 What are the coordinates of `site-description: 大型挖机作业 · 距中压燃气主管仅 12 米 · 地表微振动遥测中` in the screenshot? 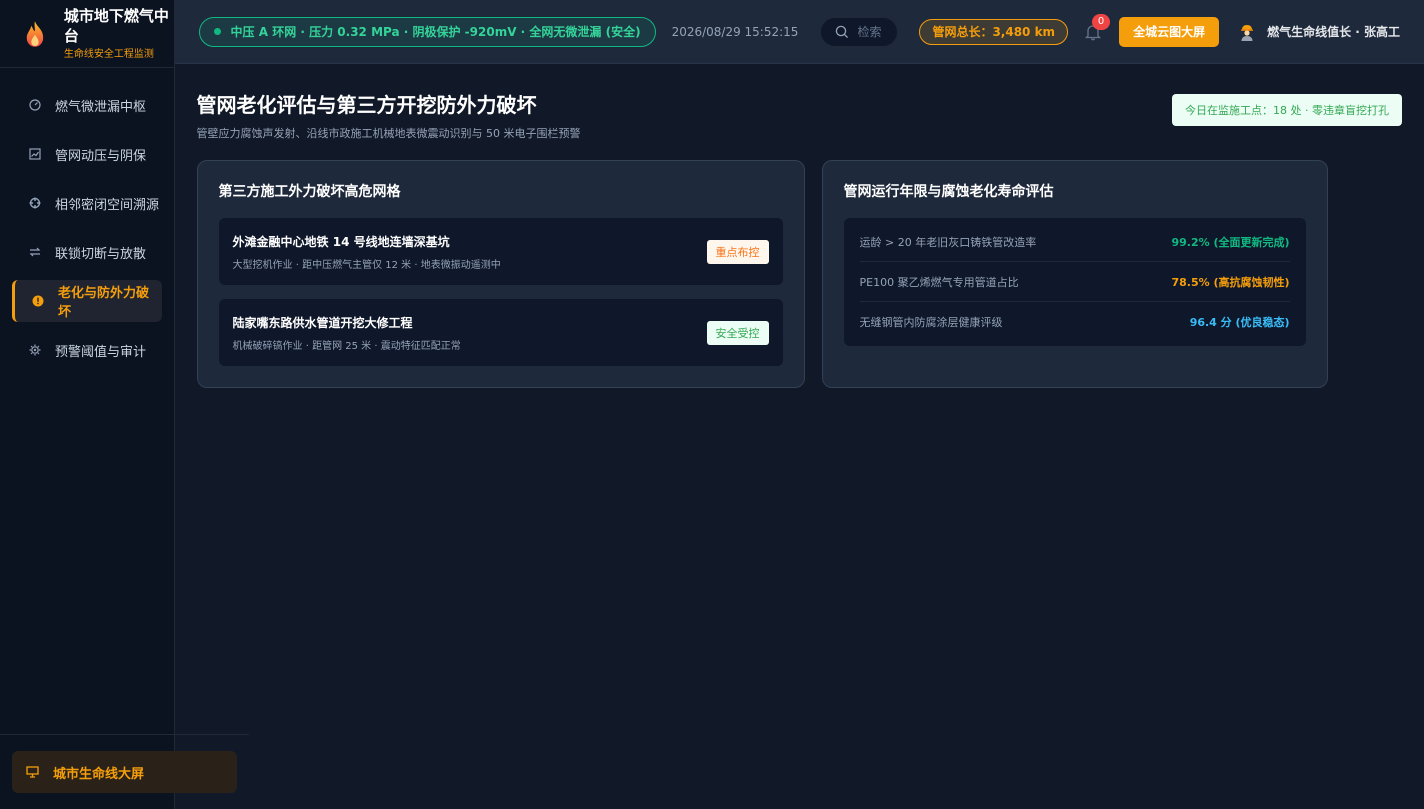 It's located at (366, 265).